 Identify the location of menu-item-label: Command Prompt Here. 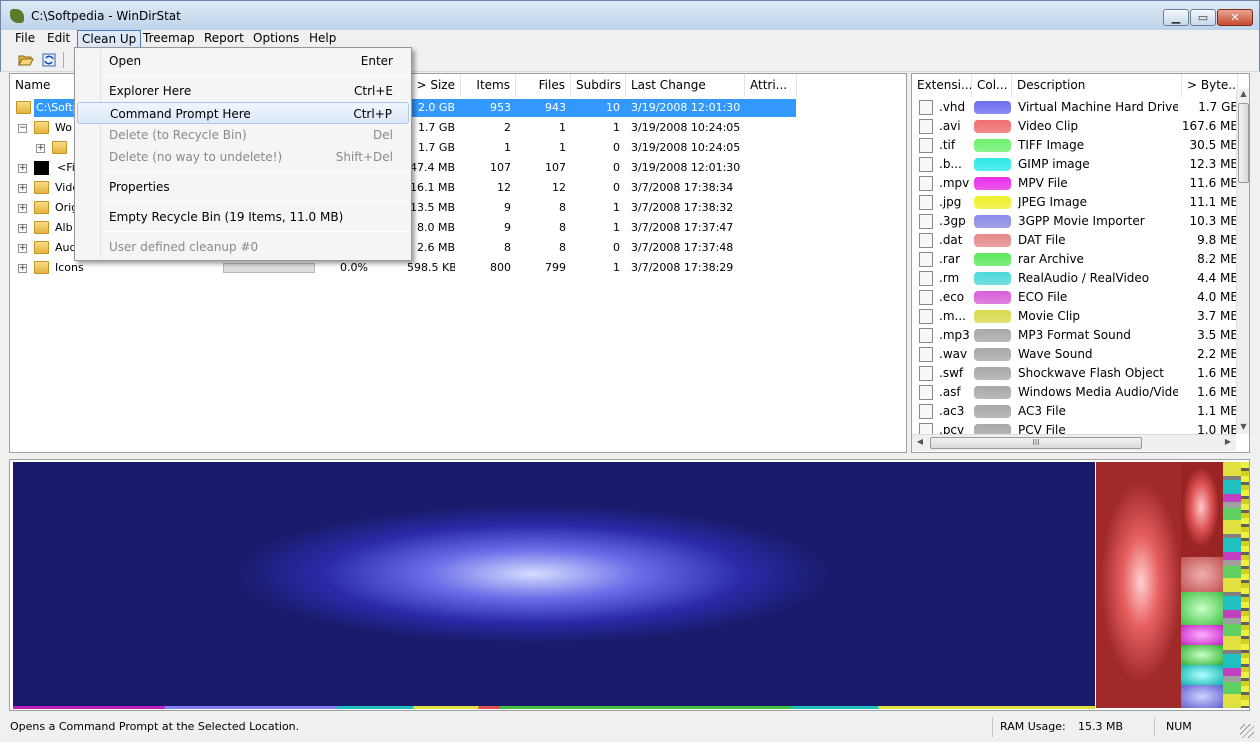
(180, 114).